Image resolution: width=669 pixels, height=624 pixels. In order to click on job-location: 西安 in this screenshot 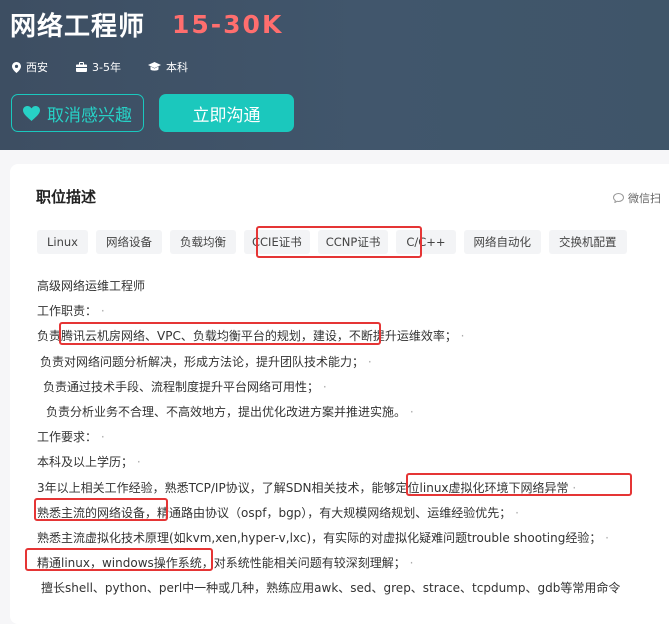, I will do `click(30, 67)`.